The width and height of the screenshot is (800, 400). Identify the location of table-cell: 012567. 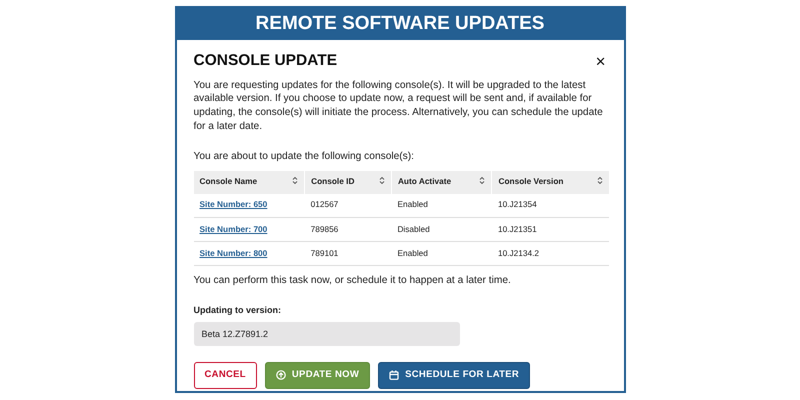
(348, 206).